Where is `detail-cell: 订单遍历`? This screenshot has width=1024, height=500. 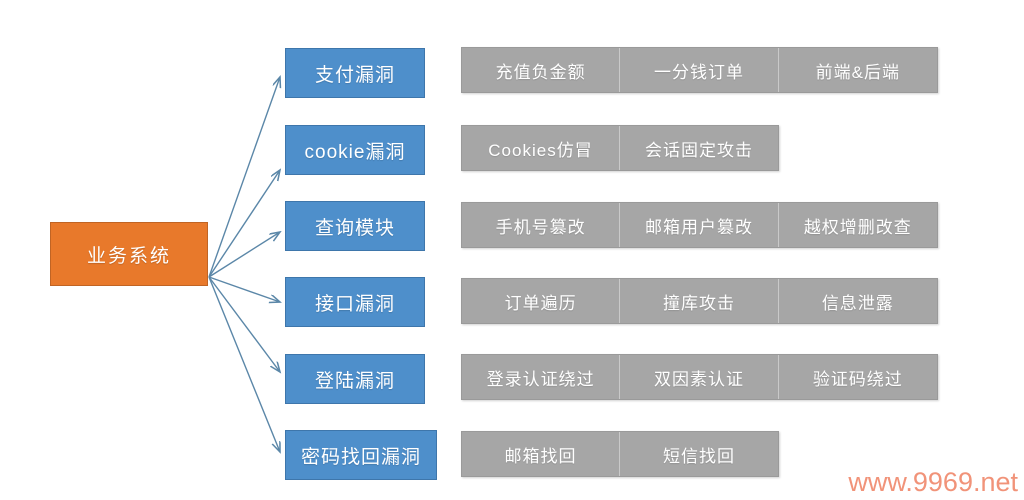 detail-cell: 订单遍历 is located at coordinates (541, 301).